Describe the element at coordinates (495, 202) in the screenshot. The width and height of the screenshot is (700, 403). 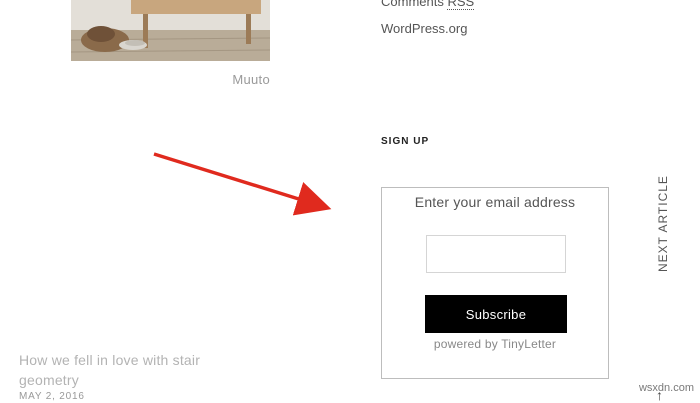
I see `email-prompt: Enter your email address` at that location.